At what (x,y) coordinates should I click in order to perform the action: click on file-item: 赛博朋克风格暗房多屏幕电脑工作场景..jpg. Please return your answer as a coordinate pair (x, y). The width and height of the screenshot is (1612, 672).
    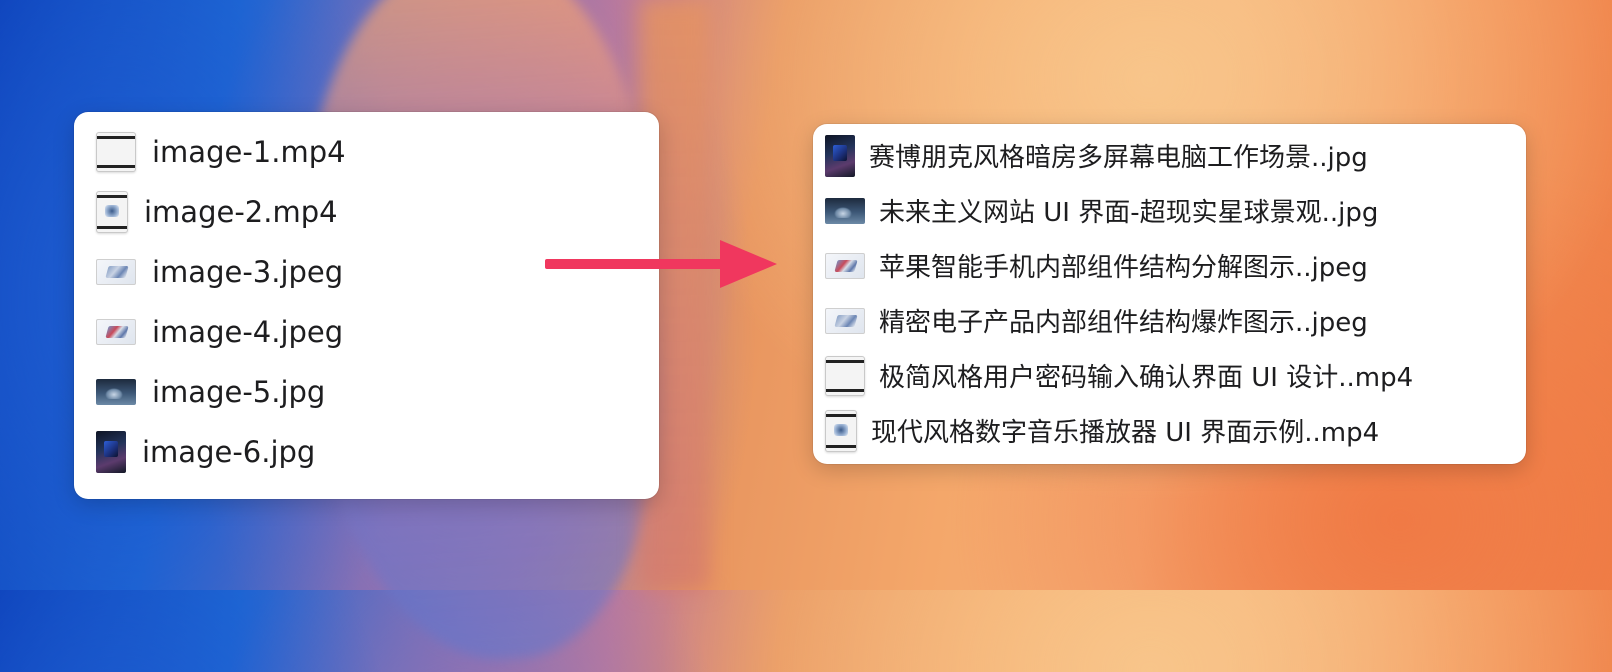
    Looking at the image, I should click on (1175, 155).